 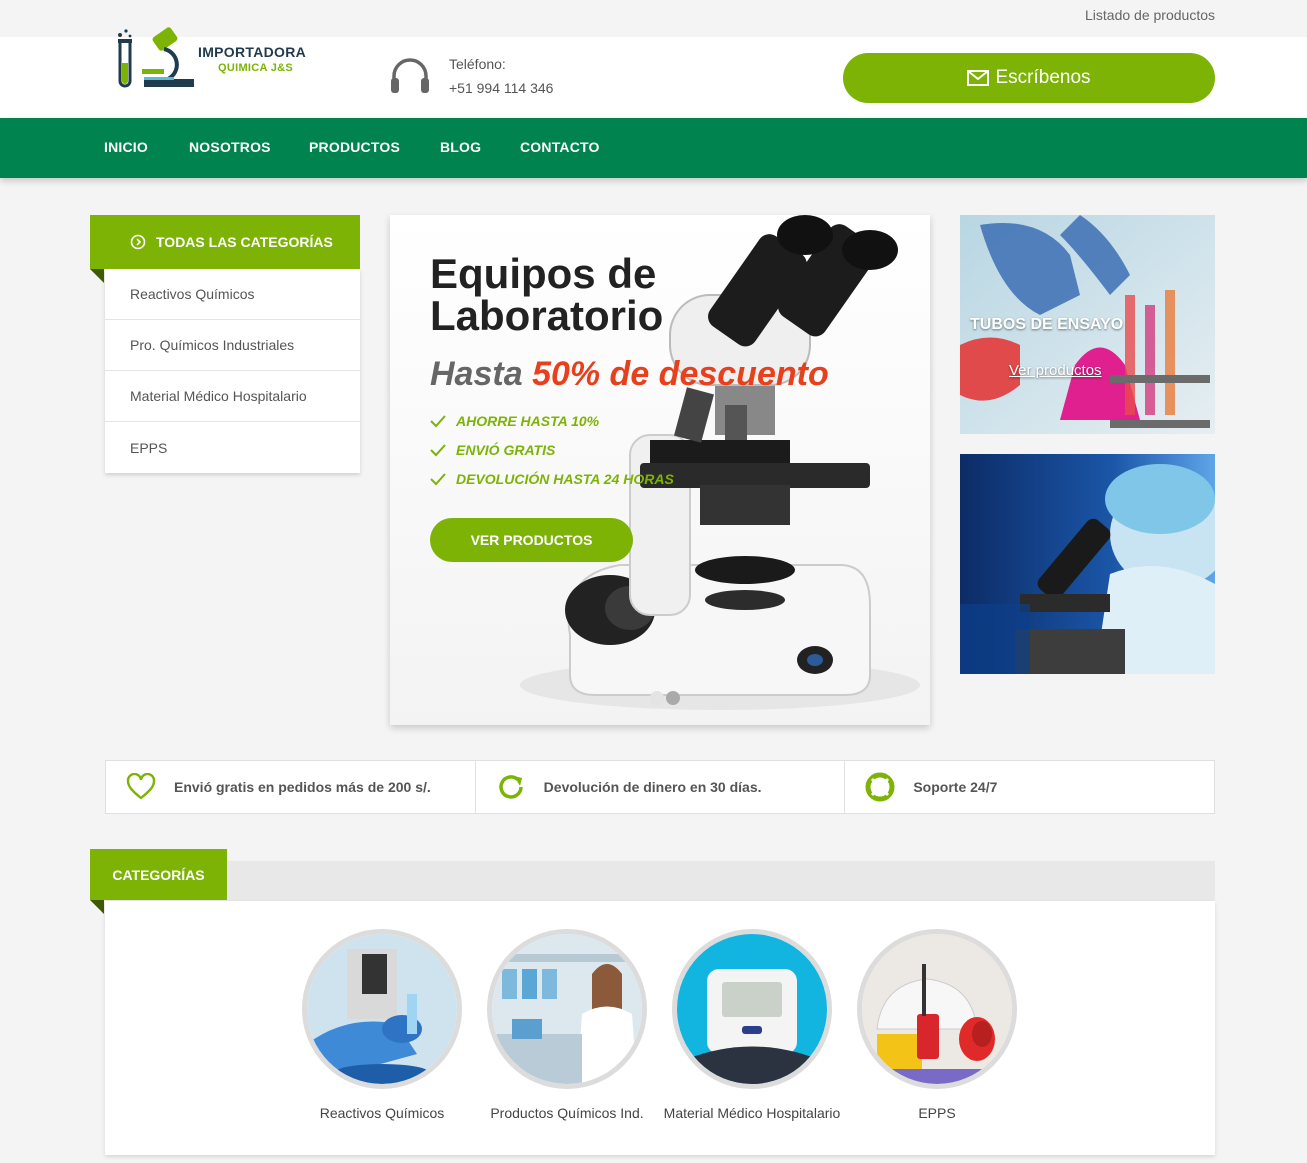 I want to click on promo-test-tubes: TUBOS DE ENSAYO Ver productos, so click(x=1087, y=324).